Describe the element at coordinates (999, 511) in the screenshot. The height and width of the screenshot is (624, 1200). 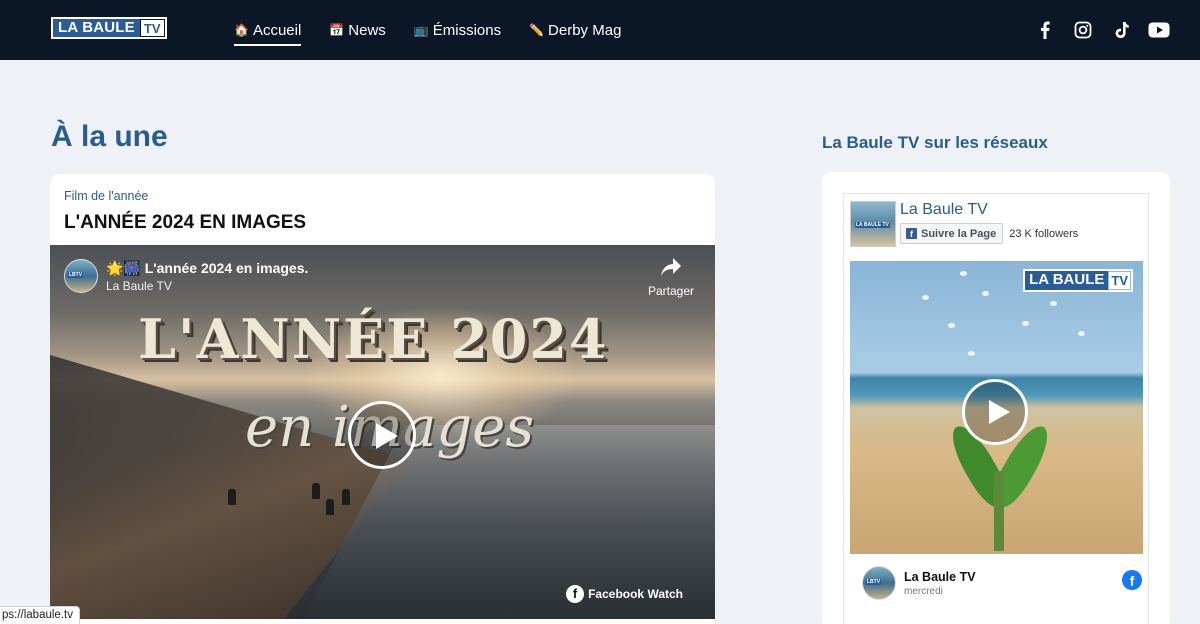
I see `stem` at that location.